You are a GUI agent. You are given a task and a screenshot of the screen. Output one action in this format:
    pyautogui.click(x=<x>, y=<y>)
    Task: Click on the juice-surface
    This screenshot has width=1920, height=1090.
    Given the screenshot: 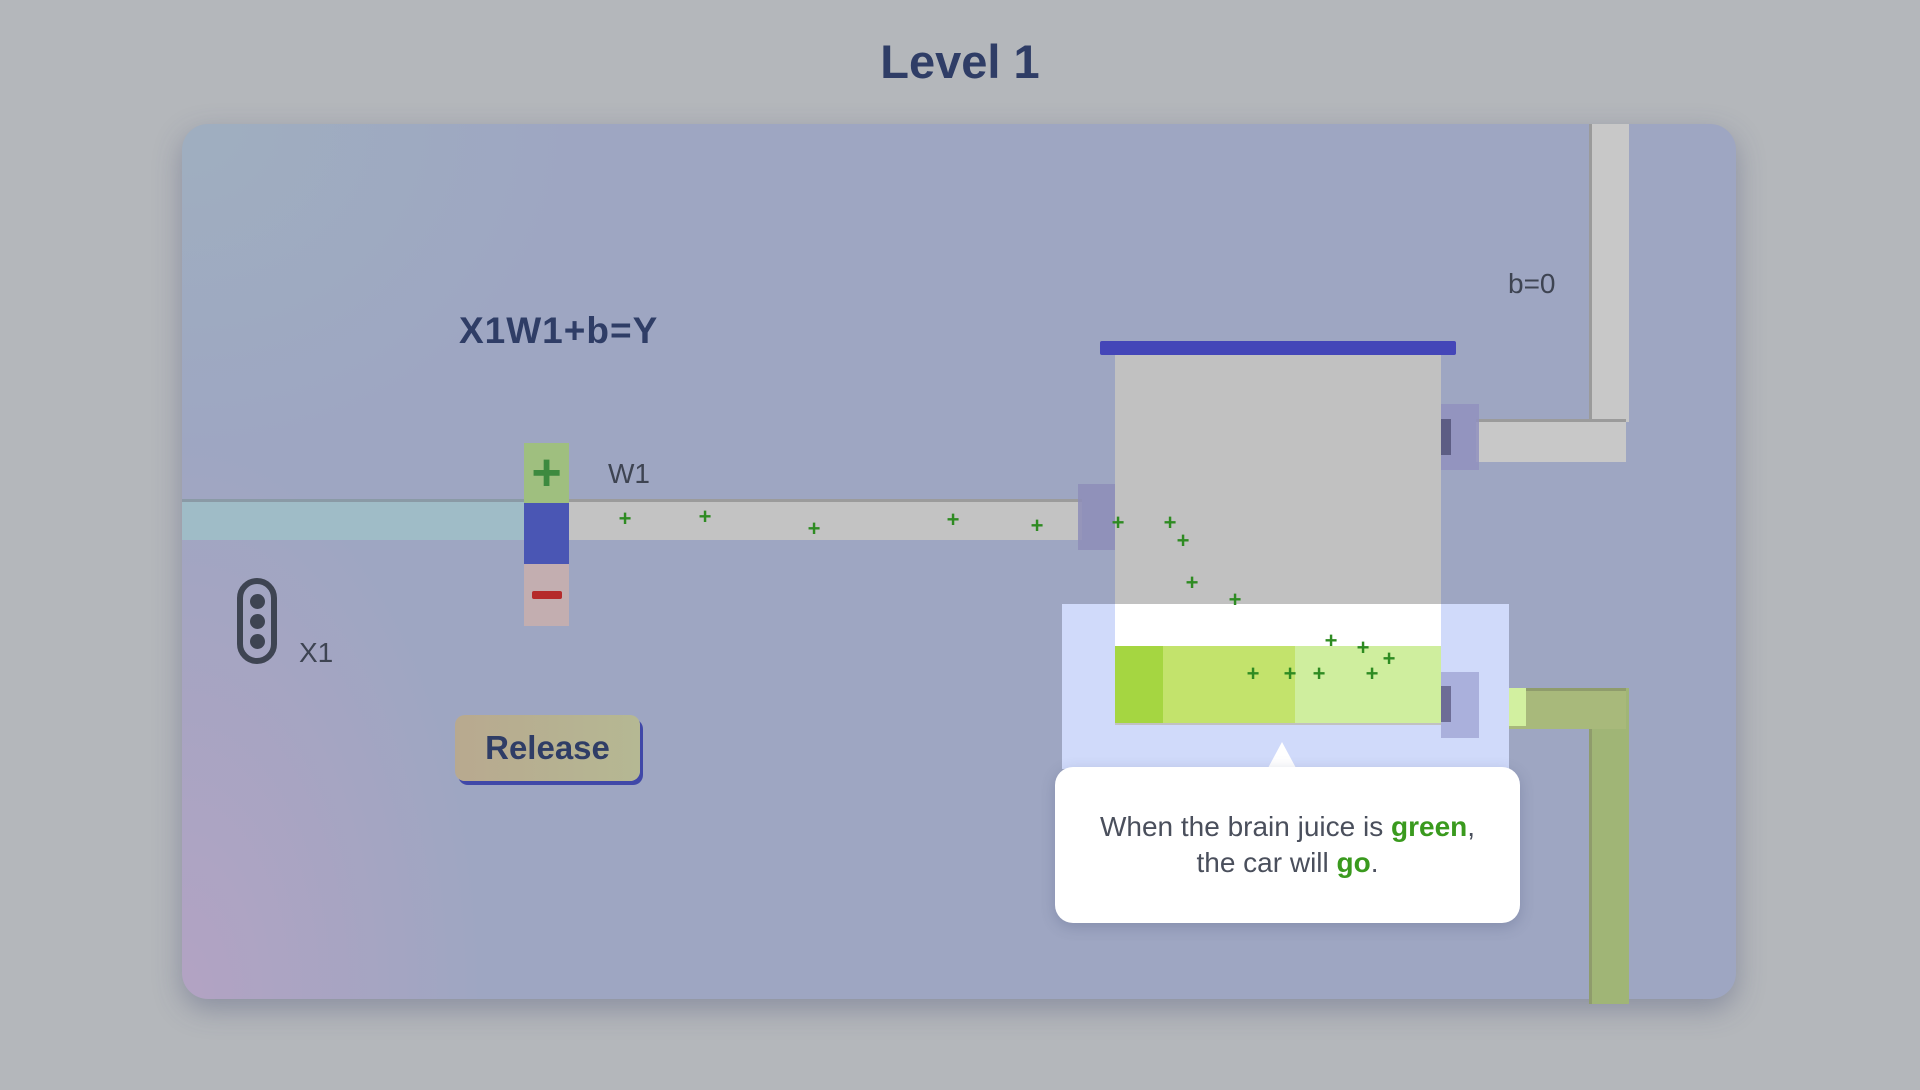 What is the action you would take?
    pyautogui.click(x=1278, y=625)
    